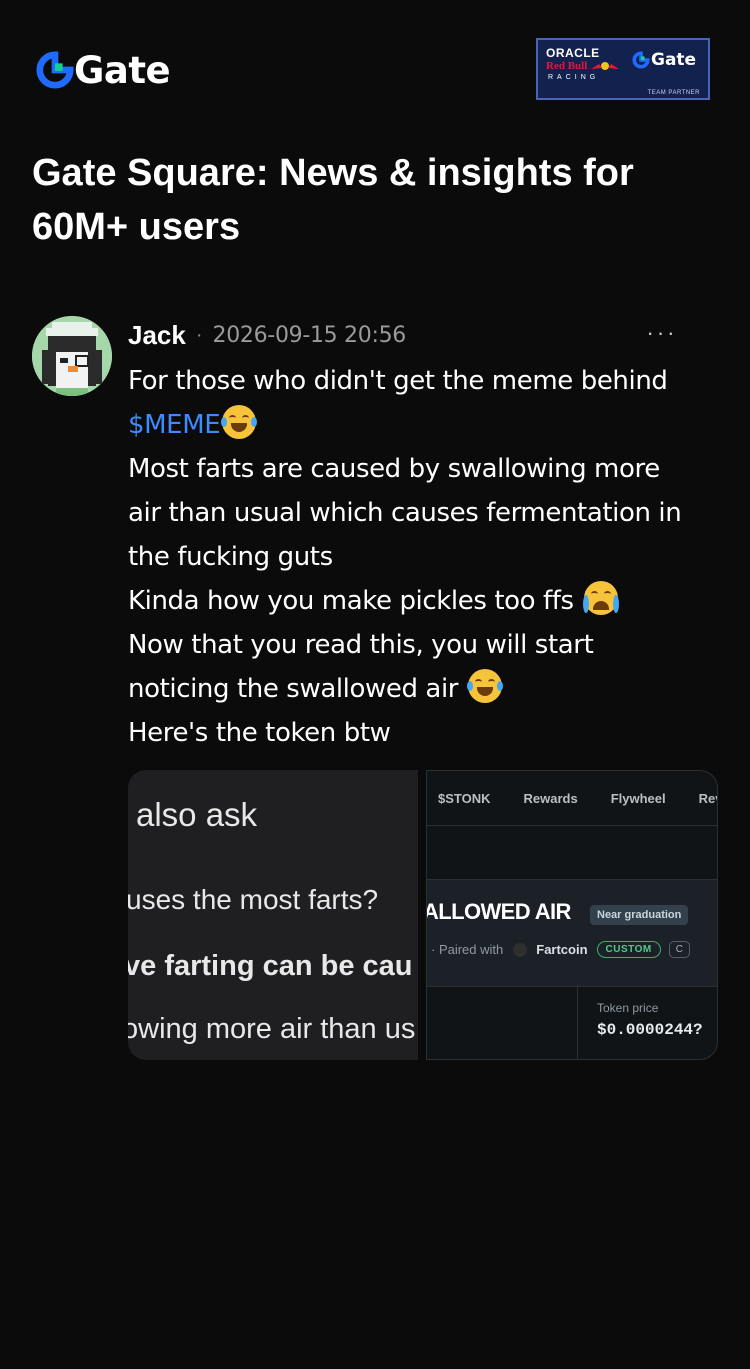 This screenshot has height=1369, width=750. What do you see at coordinates (573, 53) in the screenshot?
I see `oracle-label: ORACLE` at bounding box center [573, 53].